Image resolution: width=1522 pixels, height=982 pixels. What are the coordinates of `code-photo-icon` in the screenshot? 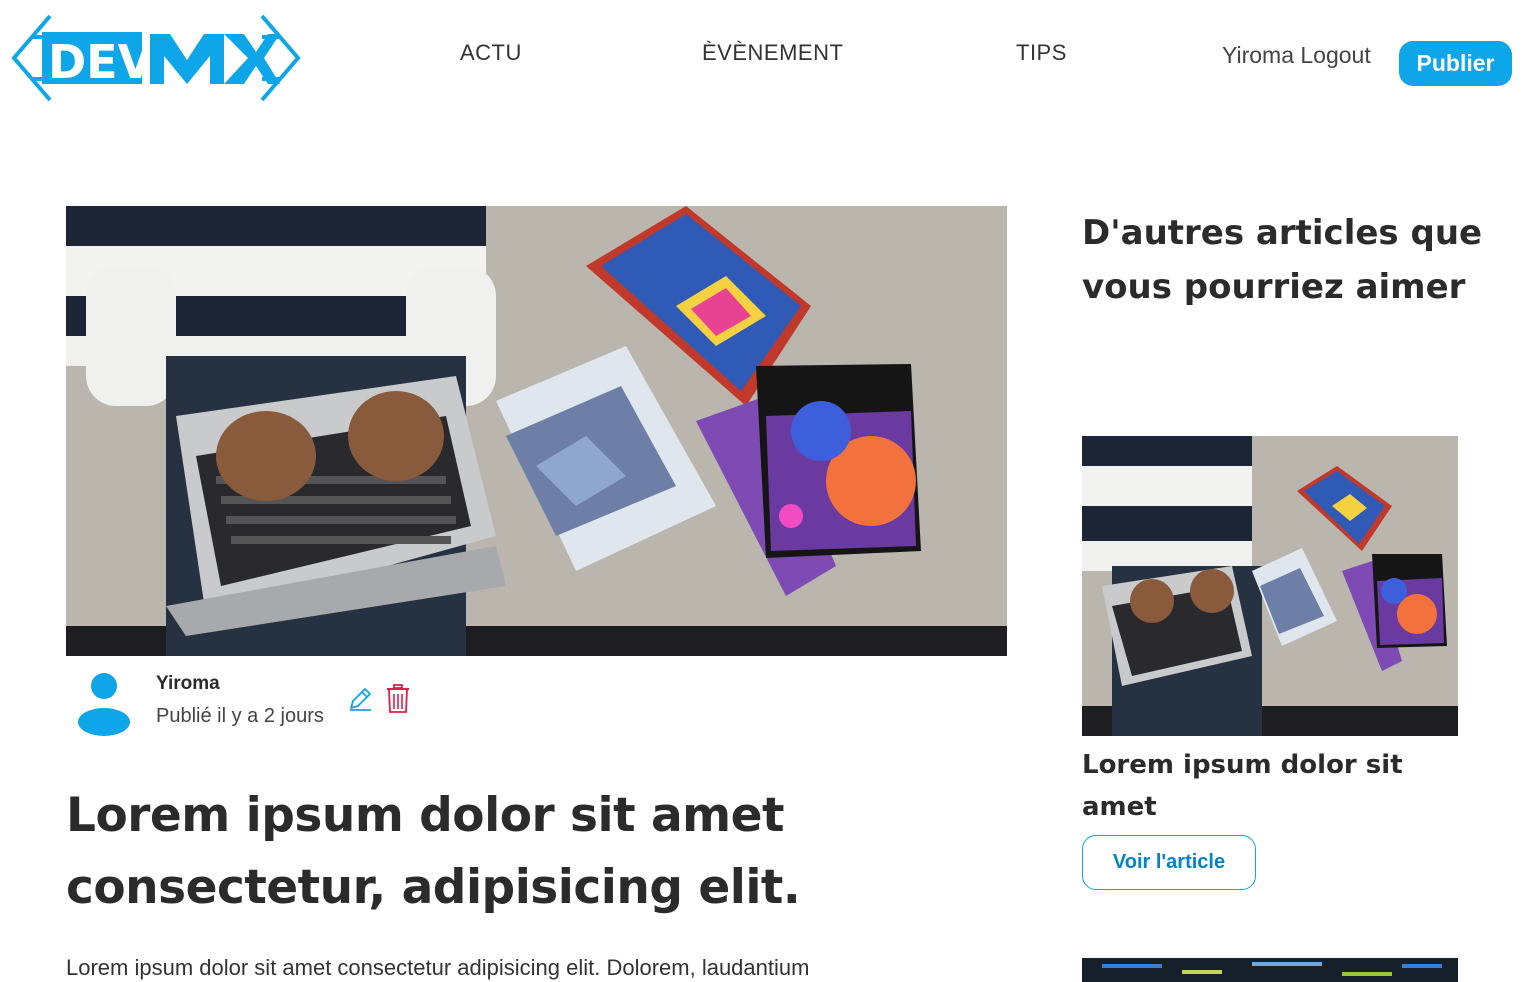 It's located at (1270, 970).